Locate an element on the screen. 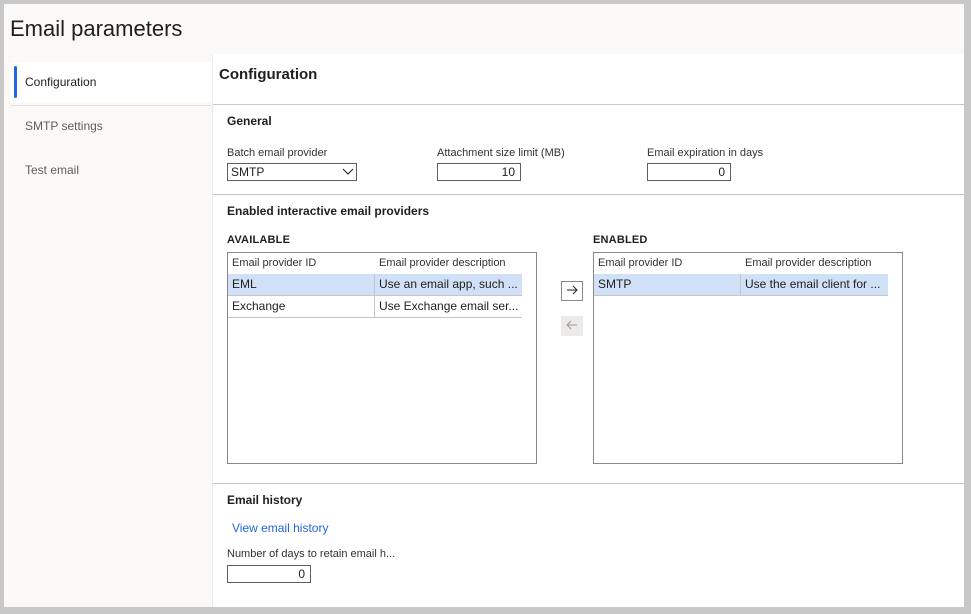 The height and width of the screenshot is (614, 971). page-title: Email parameters is located at coordinates (96, 28).